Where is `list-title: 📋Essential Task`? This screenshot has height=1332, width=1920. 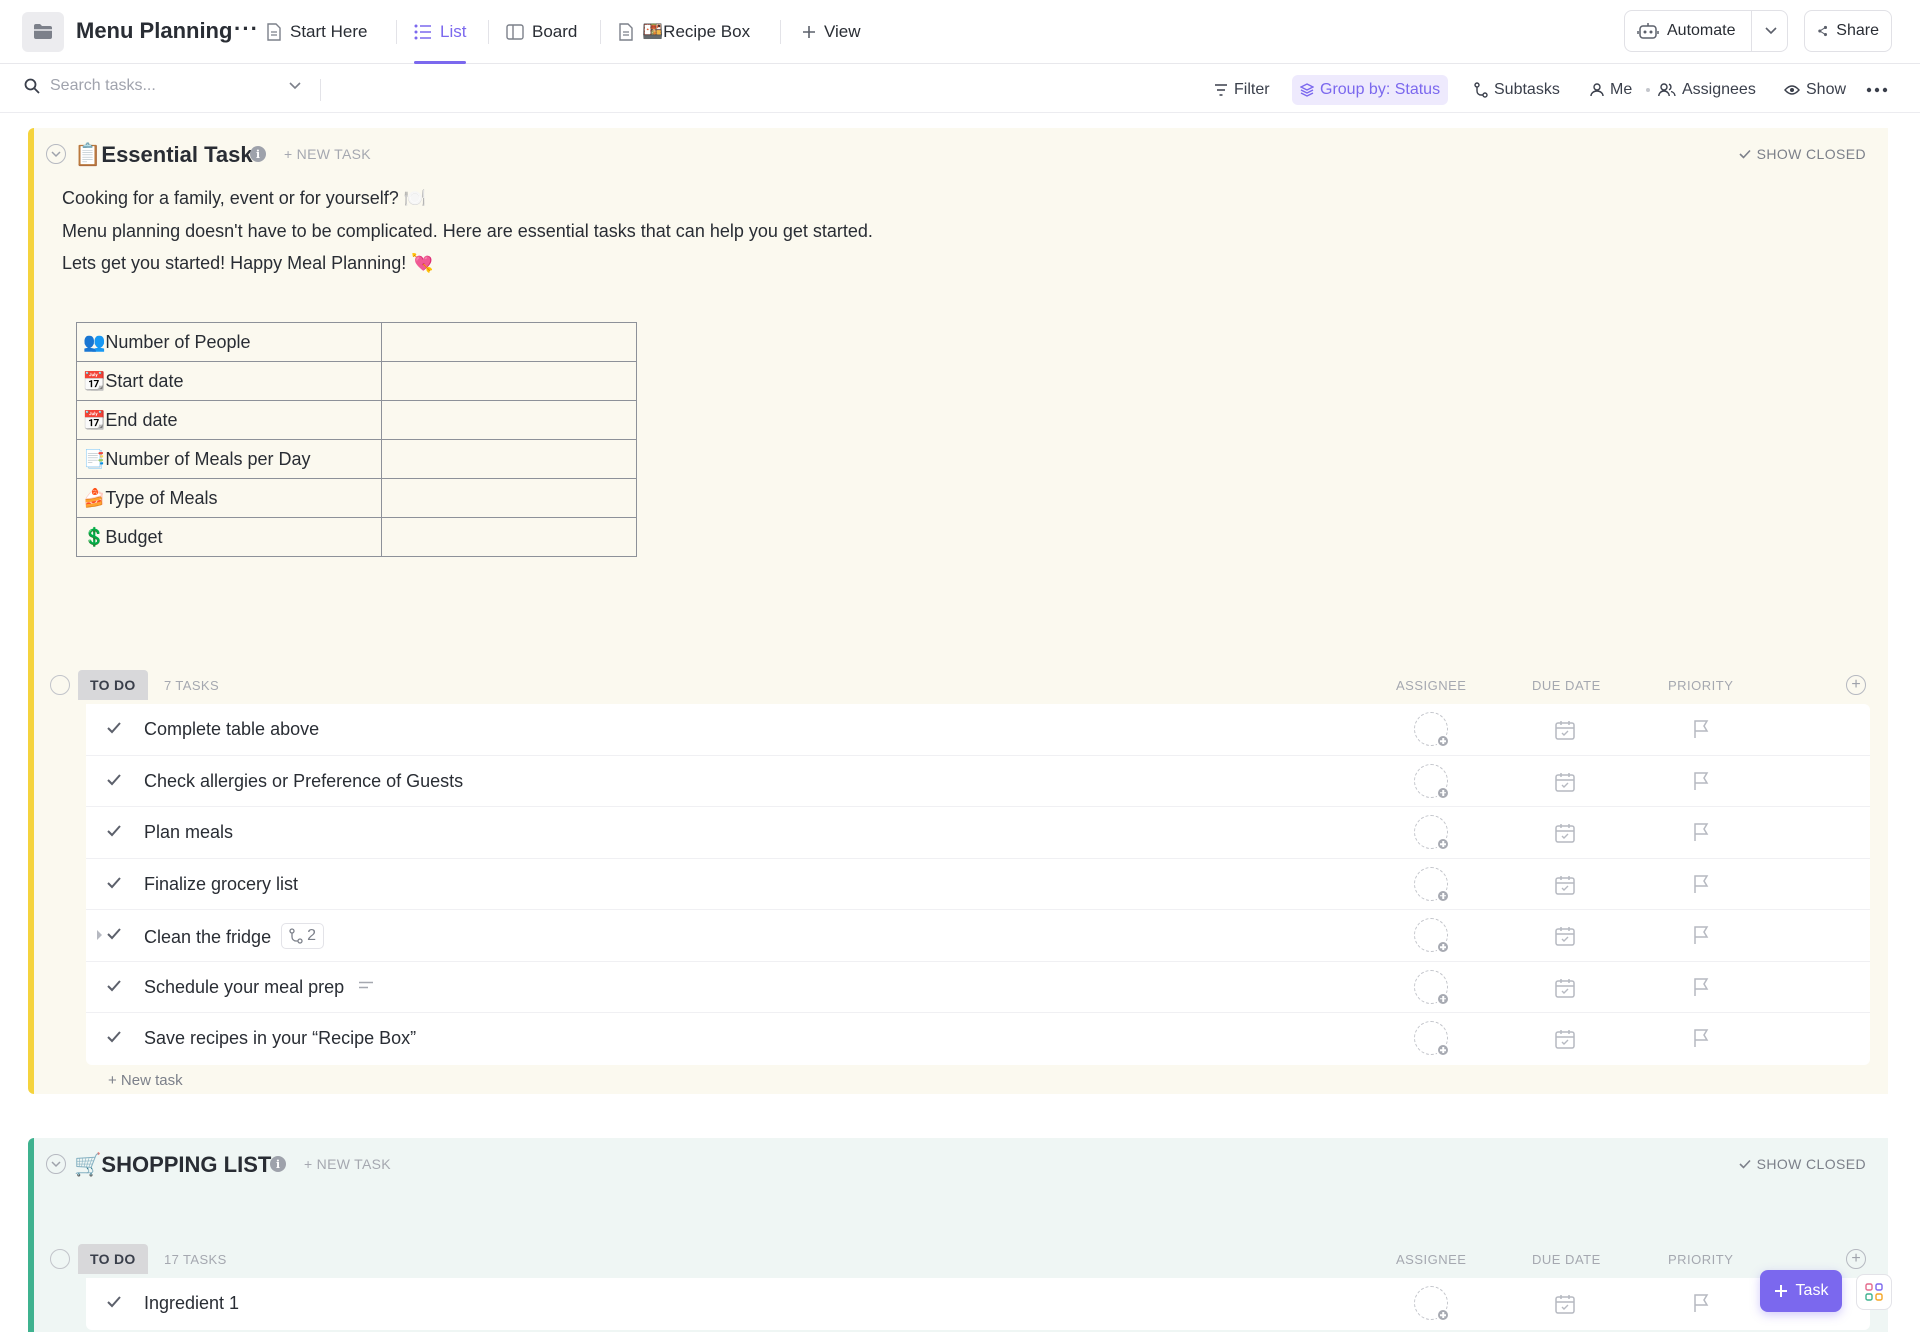 list-title: 📋Essential Task is located at coordinates (163, 155).